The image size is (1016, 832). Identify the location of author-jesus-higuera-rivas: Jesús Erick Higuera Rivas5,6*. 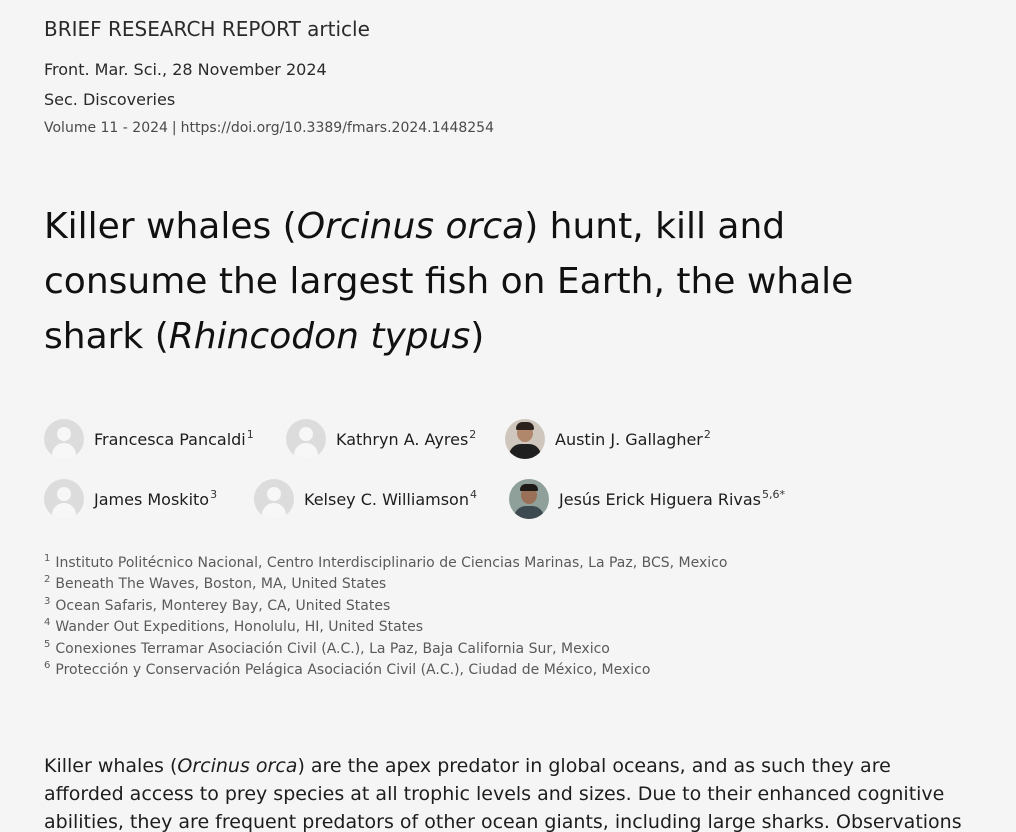
(647, 499).